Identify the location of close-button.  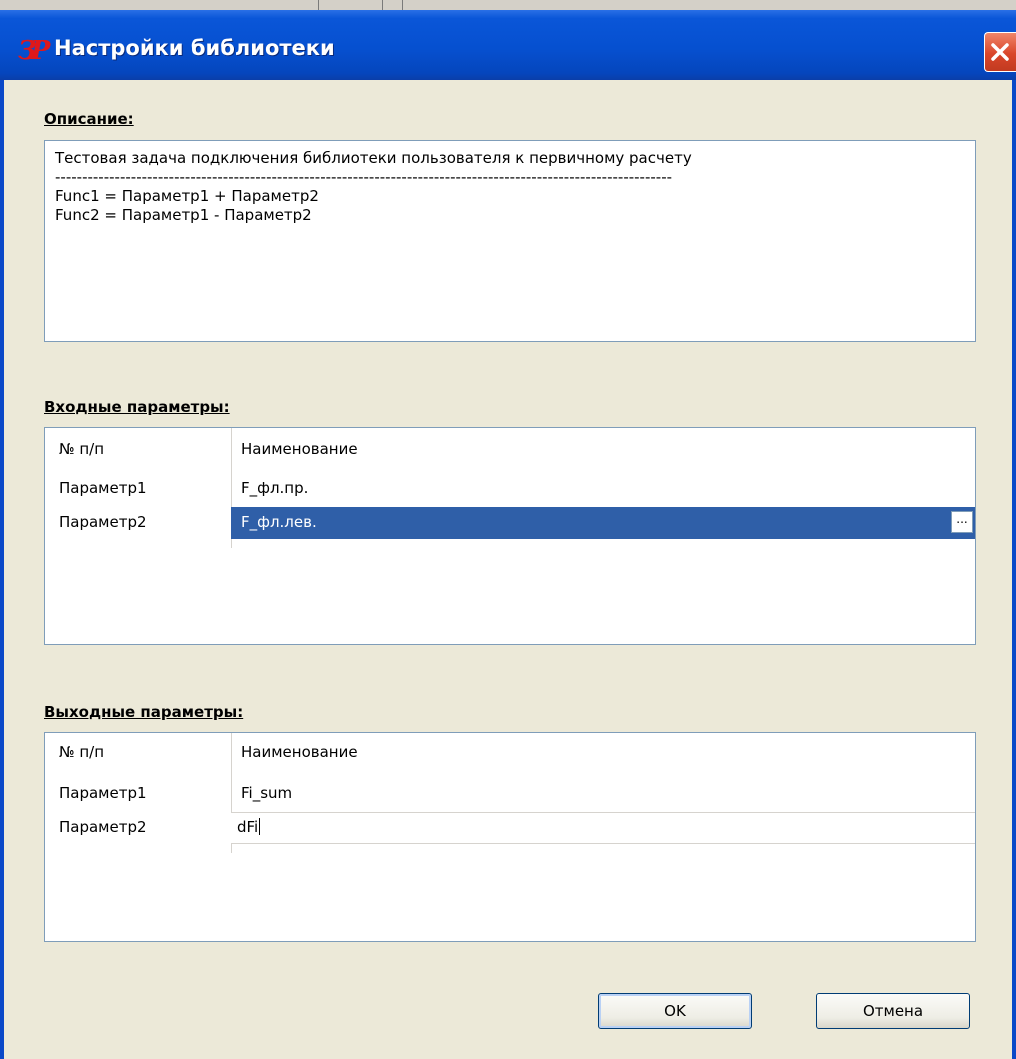
(1000, 52).